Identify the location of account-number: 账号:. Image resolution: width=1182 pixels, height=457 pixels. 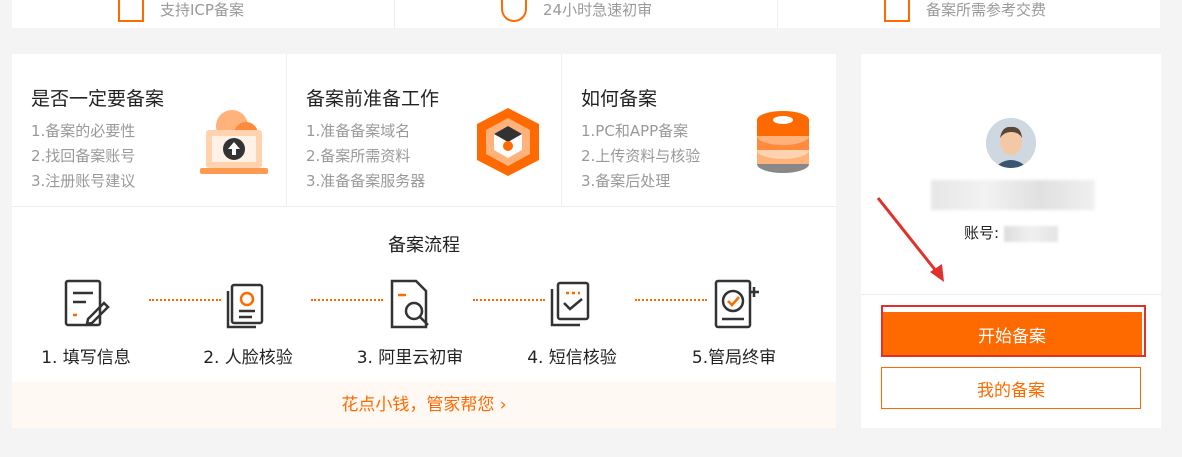
(1011, 232).